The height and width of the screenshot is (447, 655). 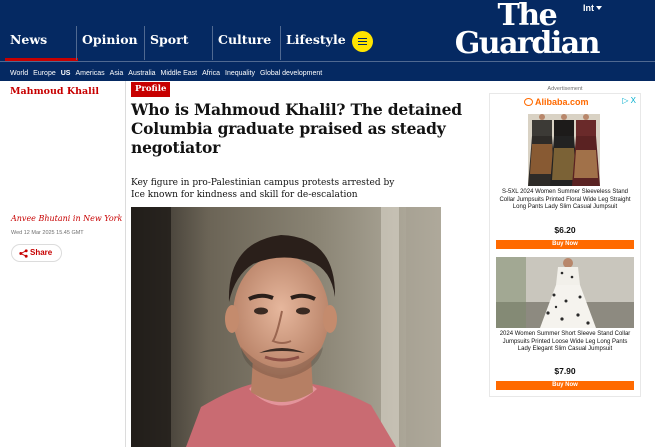 What do you see at coordinates (41, 252) in the screenshot?
I see `share-label: Share` at bounding box center [41, 252].